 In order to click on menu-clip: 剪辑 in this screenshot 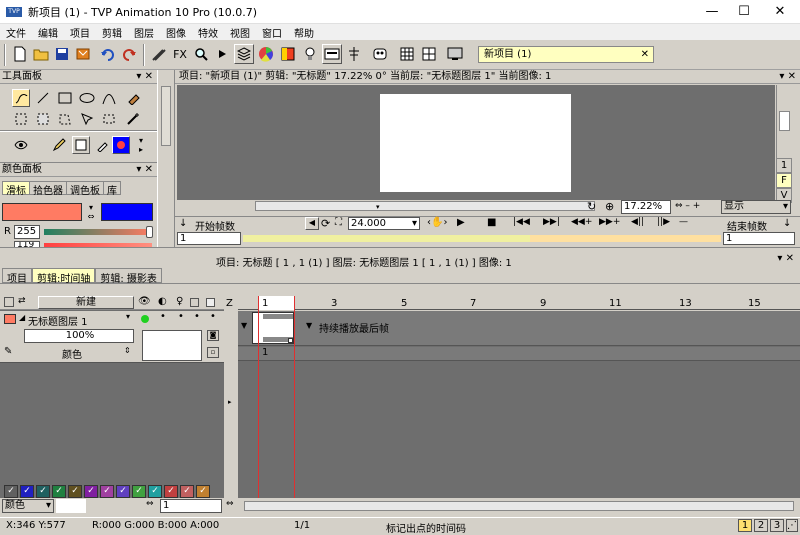, I will do `click(112, 32)`.